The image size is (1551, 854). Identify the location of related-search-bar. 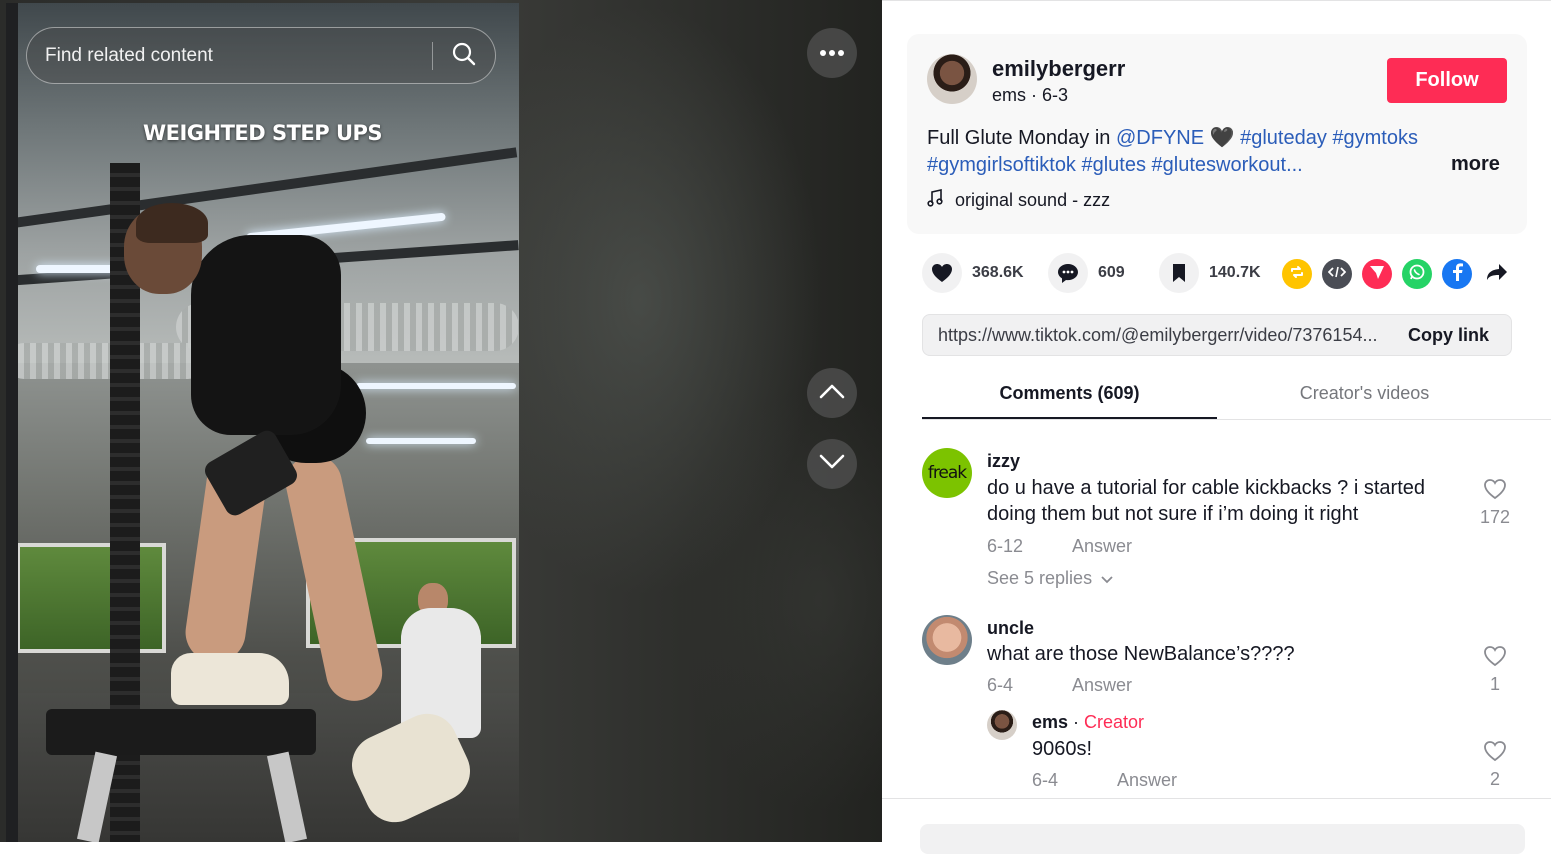
(261, 55).